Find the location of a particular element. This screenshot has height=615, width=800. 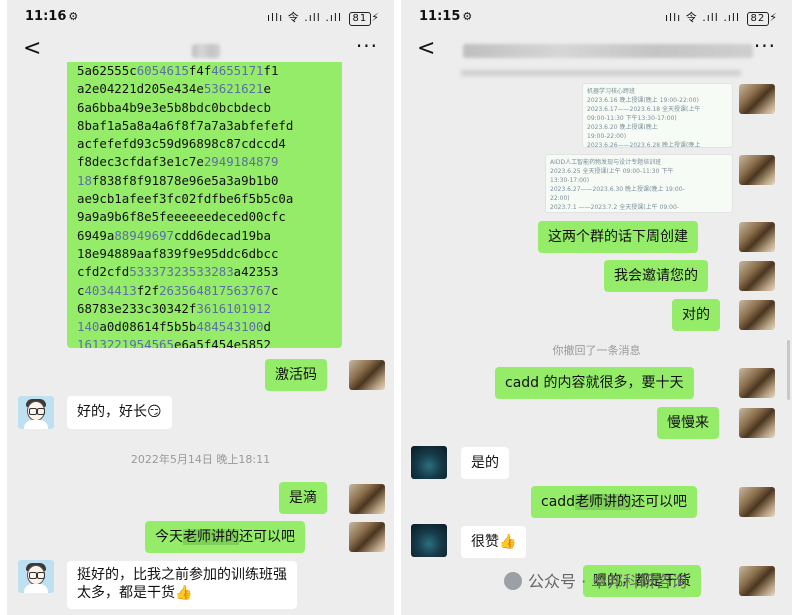

message-take-time: 慢慢来 is located at coordinates (688, 423).